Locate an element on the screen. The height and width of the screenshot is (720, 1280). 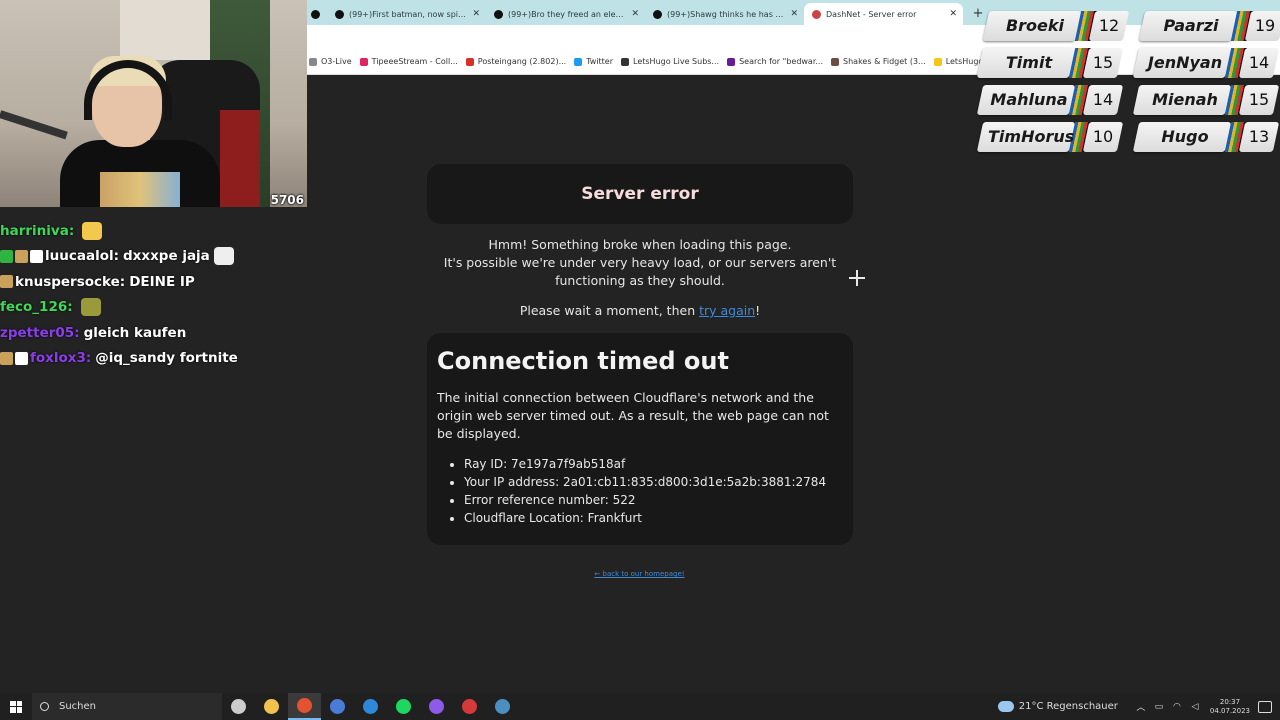
chat-emote-icon is located at coordinates (223, 256).